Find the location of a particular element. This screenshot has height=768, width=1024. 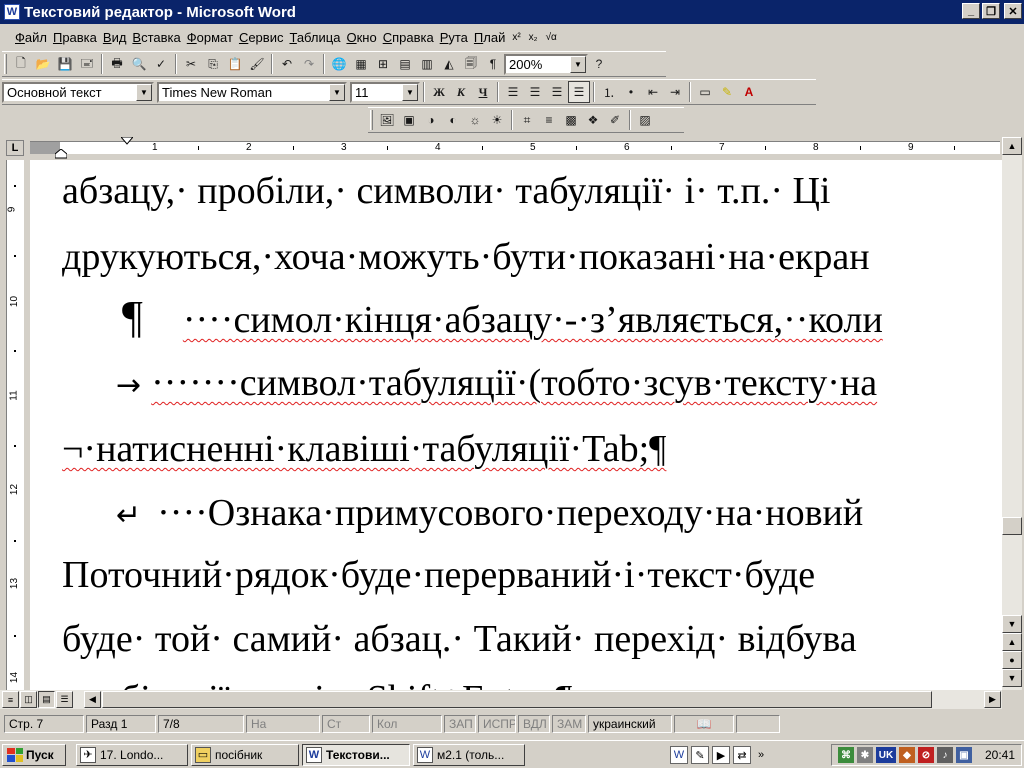

italic-button: К is located at coordinates (461, 92).